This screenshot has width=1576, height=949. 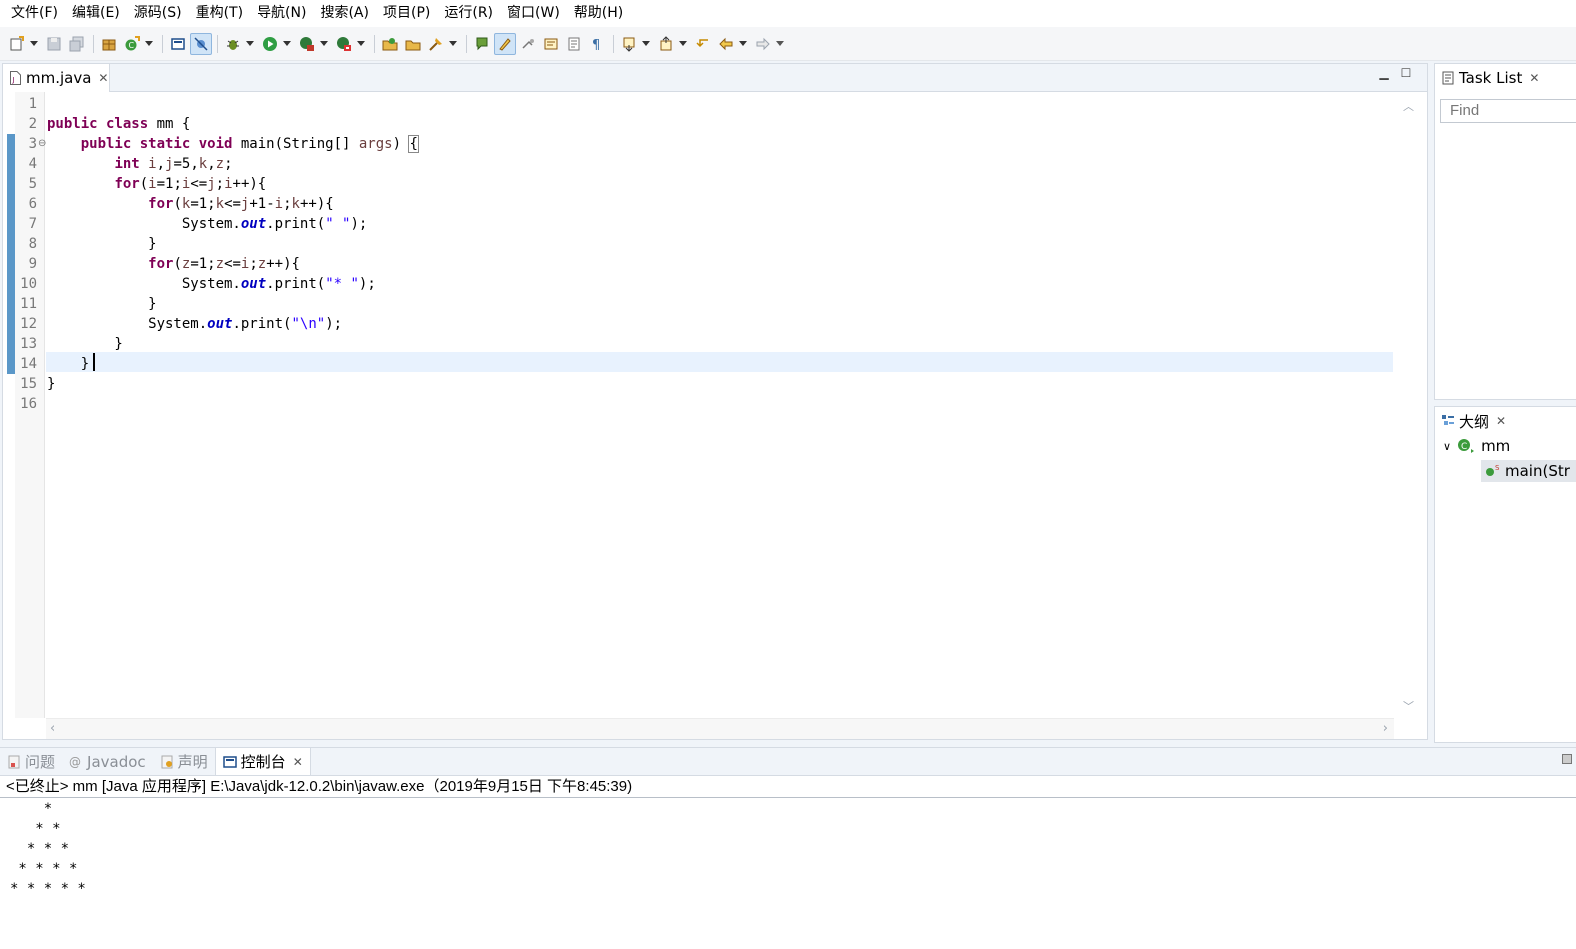 What do you see at coordinates (1408, 706) in the screenshot?
I see `scroll-down-icon: ﹀` at bounding box center [1408, 706].